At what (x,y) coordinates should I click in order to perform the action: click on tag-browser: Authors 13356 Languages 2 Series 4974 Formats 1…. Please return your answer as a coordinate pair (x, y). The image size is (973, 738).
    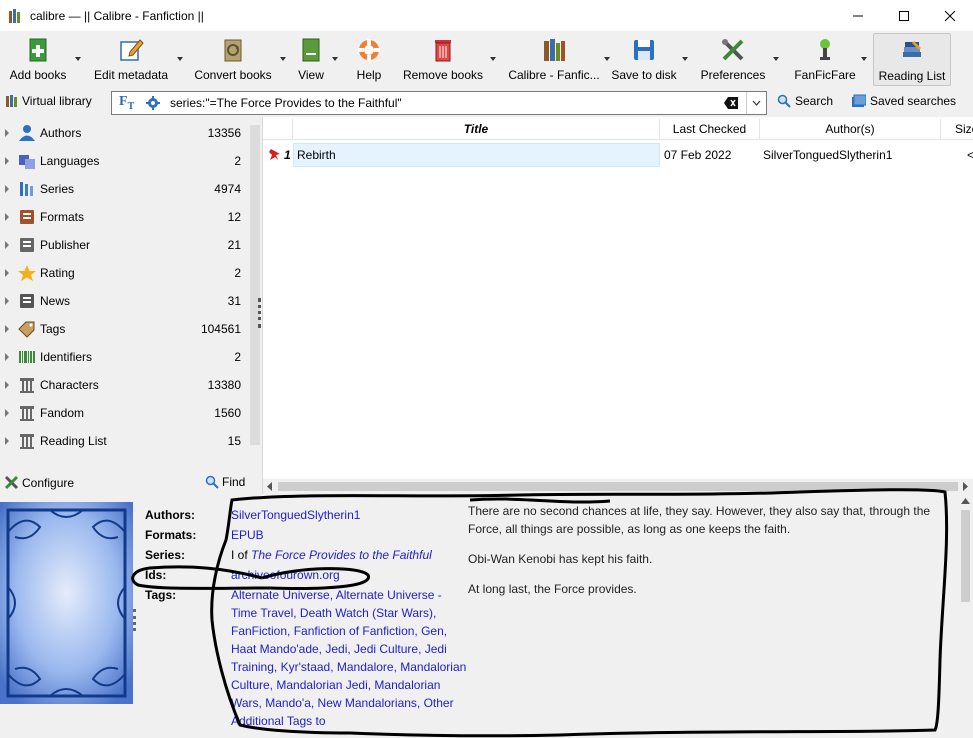
    Looking at the image, I should click on (131, 306).